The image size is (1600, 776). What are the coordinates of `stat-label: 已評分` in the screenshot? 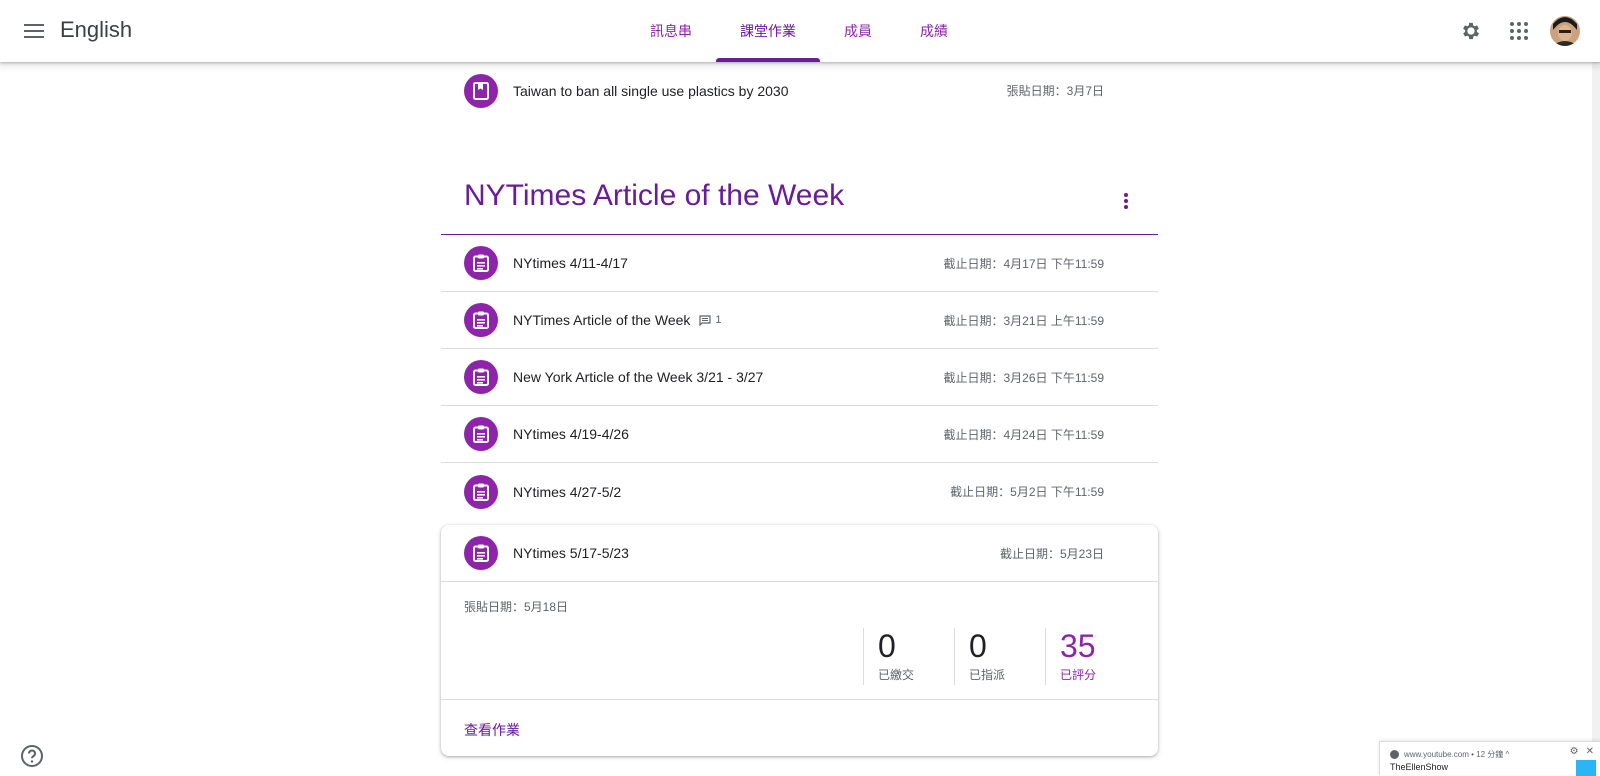 It's located at (1078, 675).